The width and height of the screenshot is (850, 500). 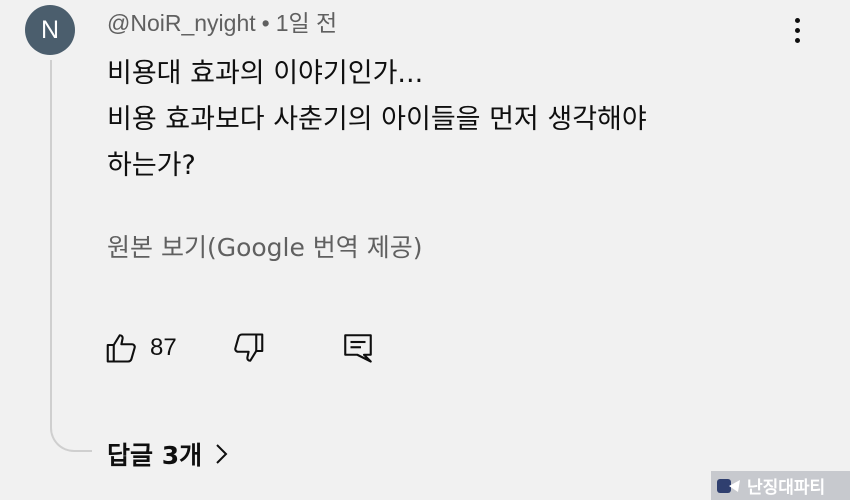 What do you see at coordinates (71, 256) in the screenshot?
I see `reply-thread-line` at bounding box center [71, 256].